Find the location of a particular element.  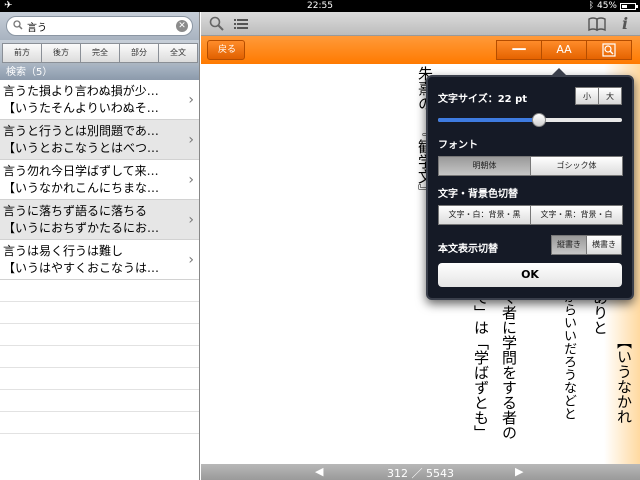

total-pages: 5543 is located at coordinates (440, 473).